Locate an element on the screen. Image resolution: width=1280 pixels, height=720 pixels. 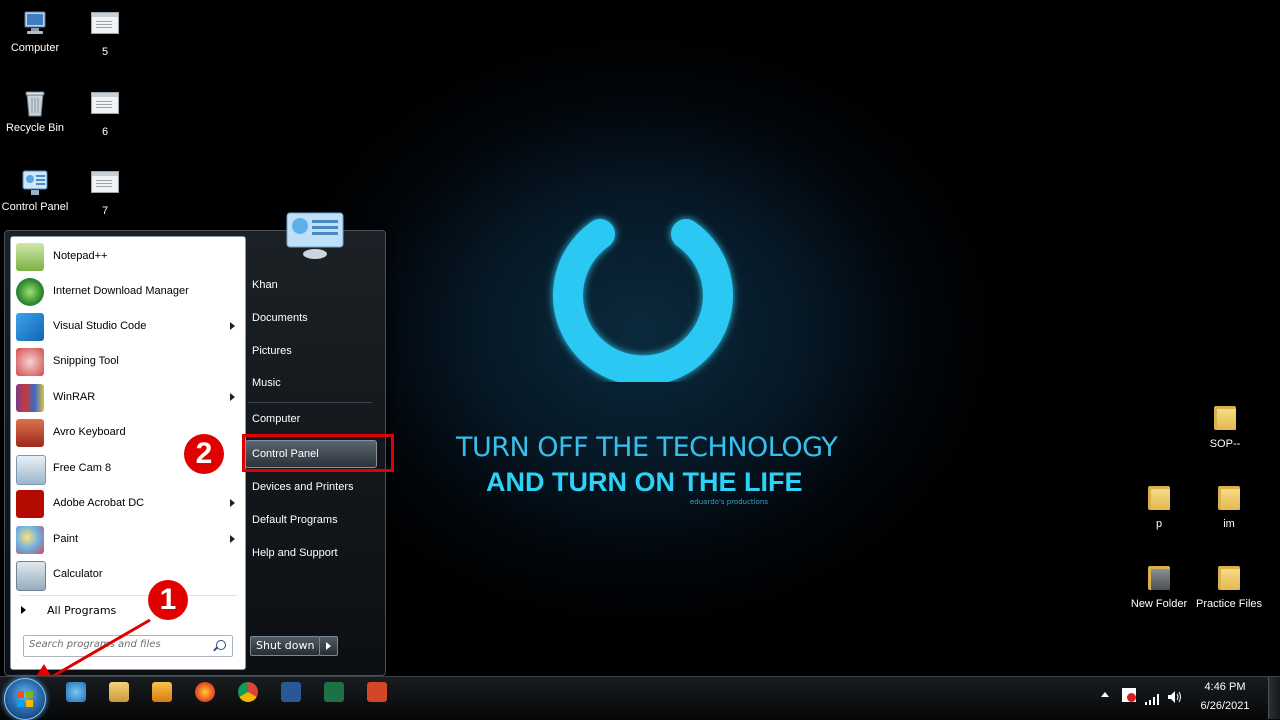
word-icon is located at coordinates (291, 692).